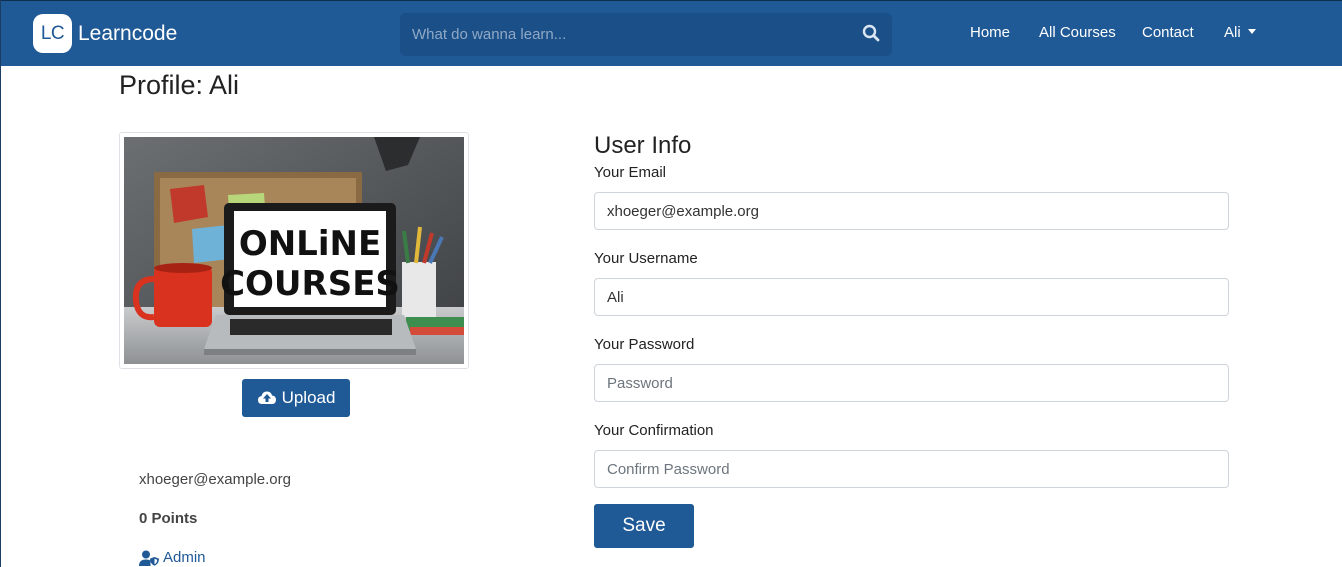 This screenshot has height=567, width=1342. I want to click on email-label: Your Email, so click(630, 172).